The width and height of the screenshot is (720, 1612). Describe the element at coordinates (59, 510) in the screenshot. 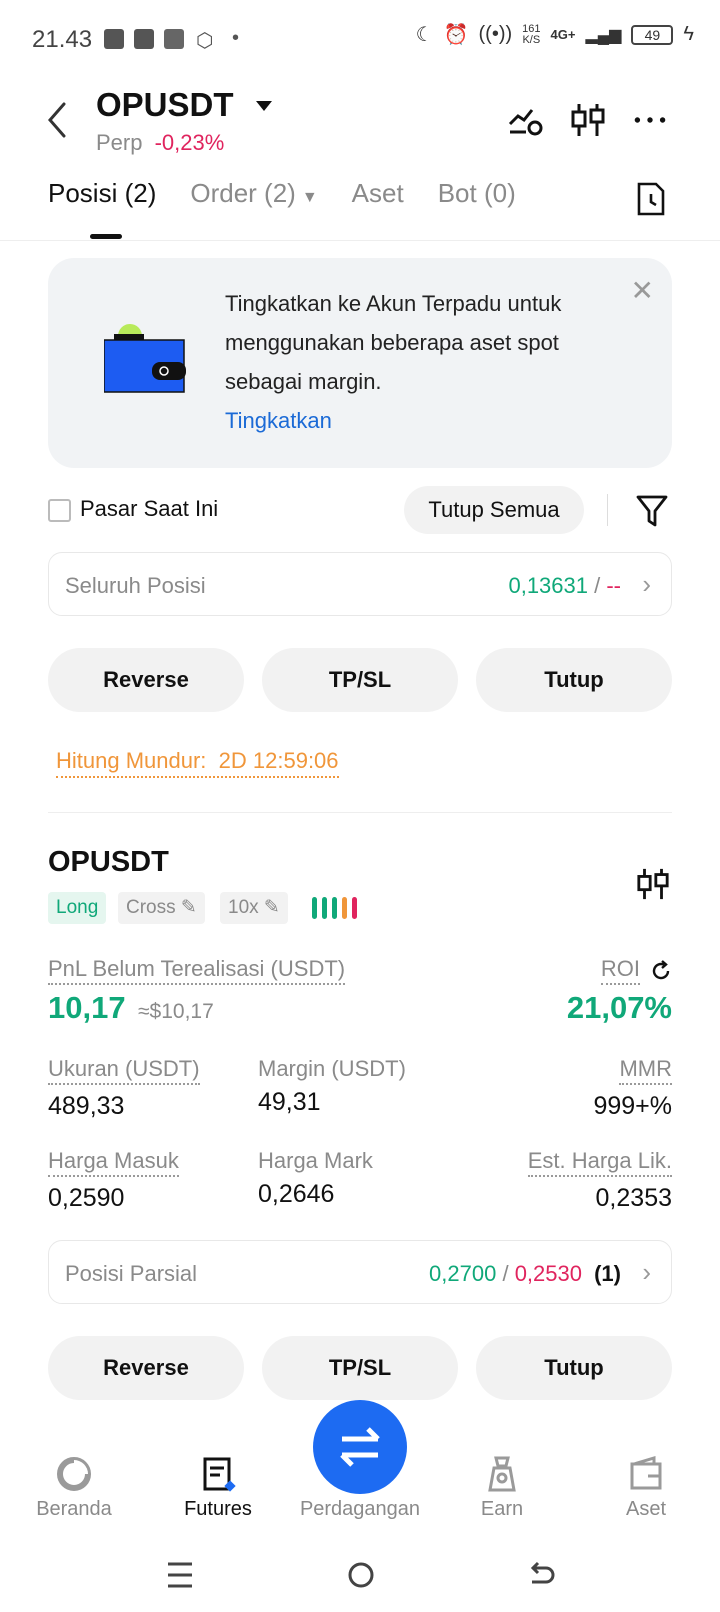

I see `current-market-checkbox` at that location.